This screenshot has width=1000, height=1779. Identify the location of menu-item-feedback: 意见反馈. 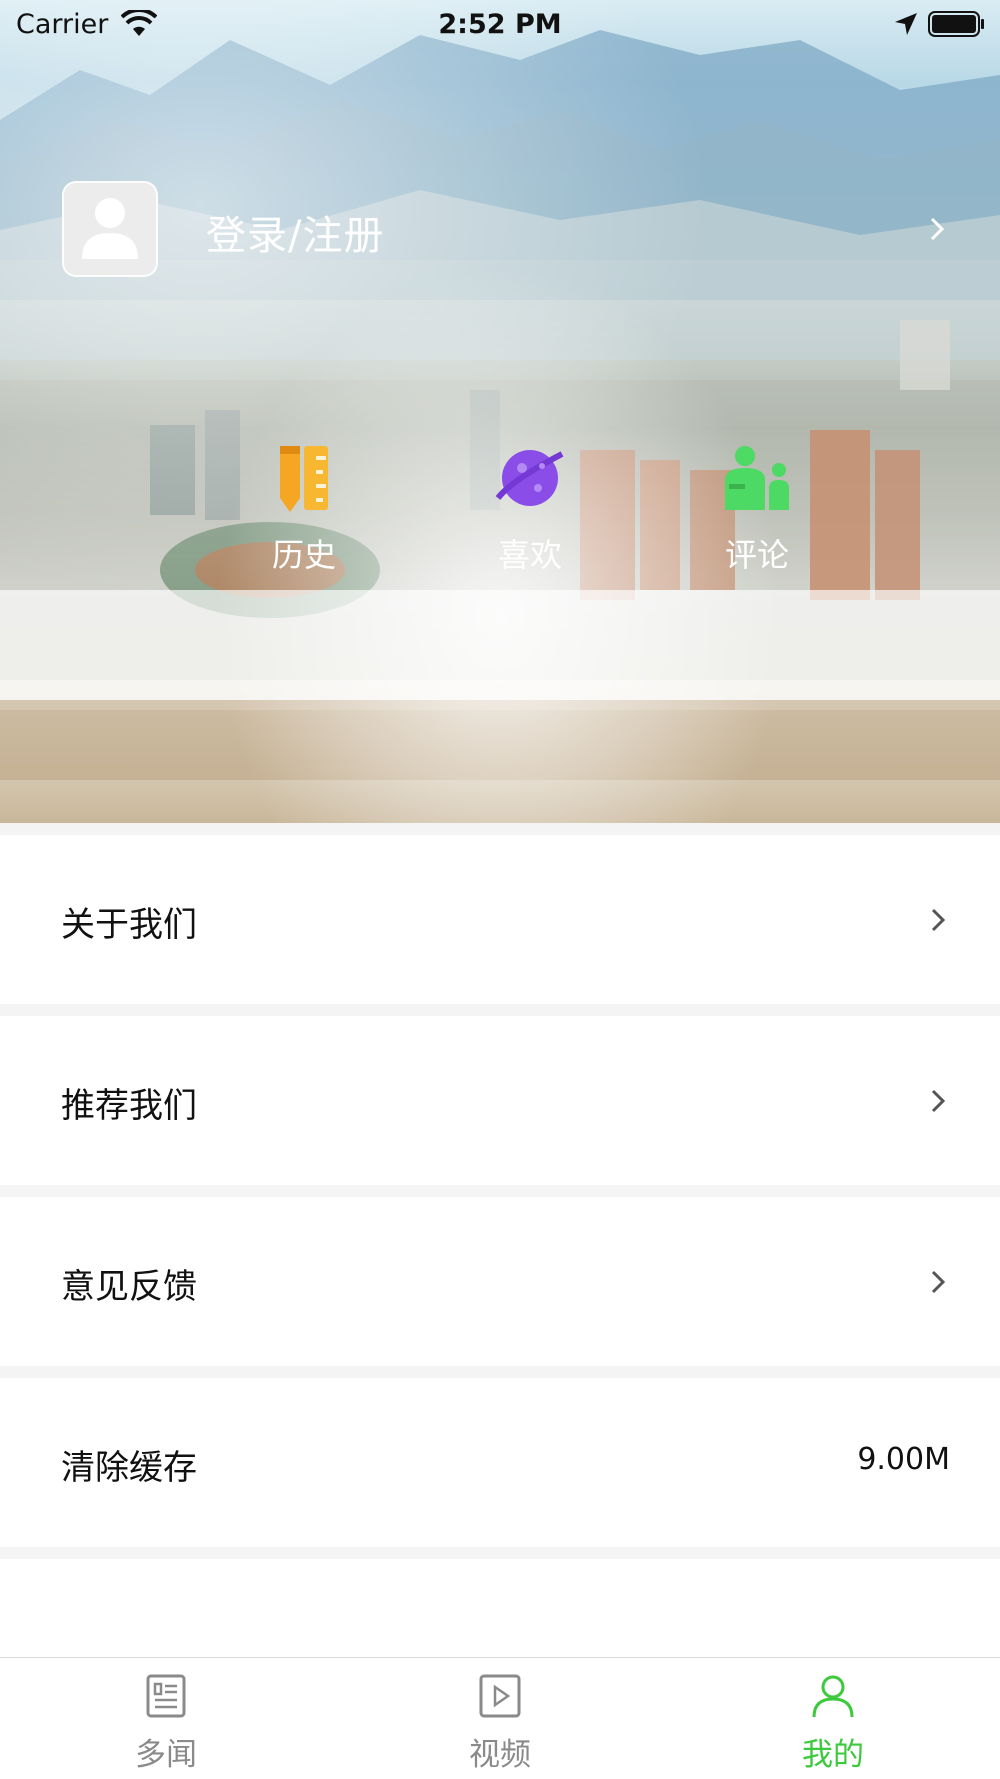
(500, 1281).